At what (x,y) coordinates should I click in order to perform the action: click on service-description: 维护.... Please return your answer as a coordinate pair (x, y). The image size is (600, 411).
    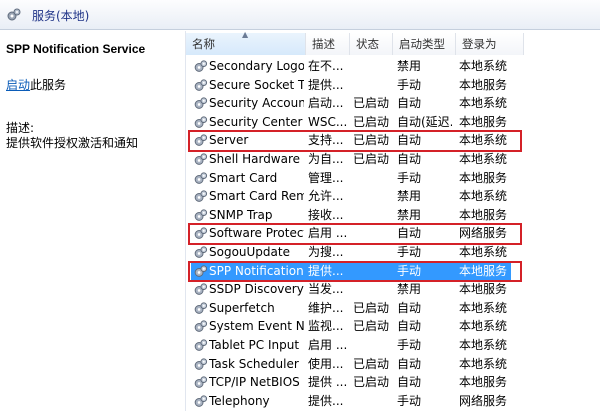
    Looking at the image, I should click on (326, 307).